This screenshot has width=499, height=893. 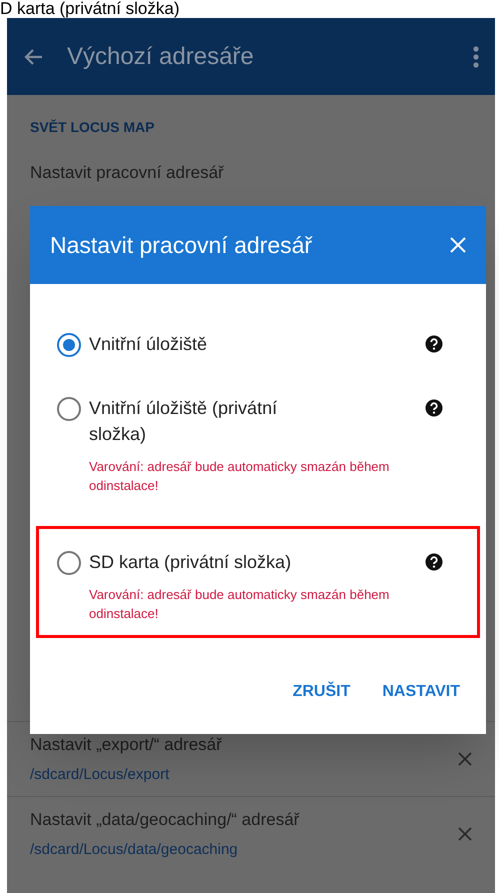 I want to click on app-bar-title: Výchozí adresáře, so click(x=161, y=57).